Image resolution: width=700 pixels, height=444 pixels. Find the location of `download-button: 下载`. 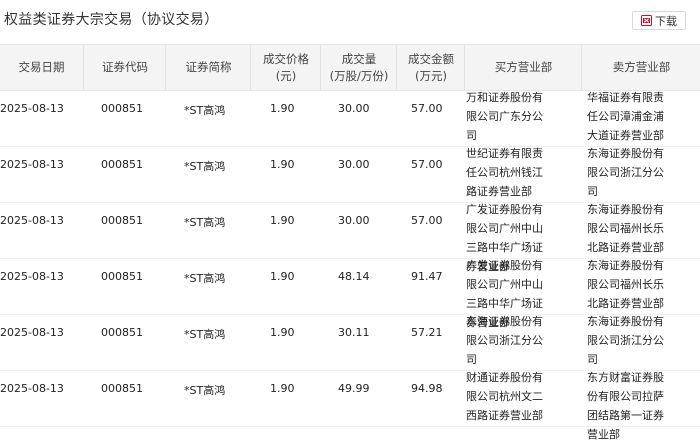

download-button: 下载 is located at coordinates (659, 20).